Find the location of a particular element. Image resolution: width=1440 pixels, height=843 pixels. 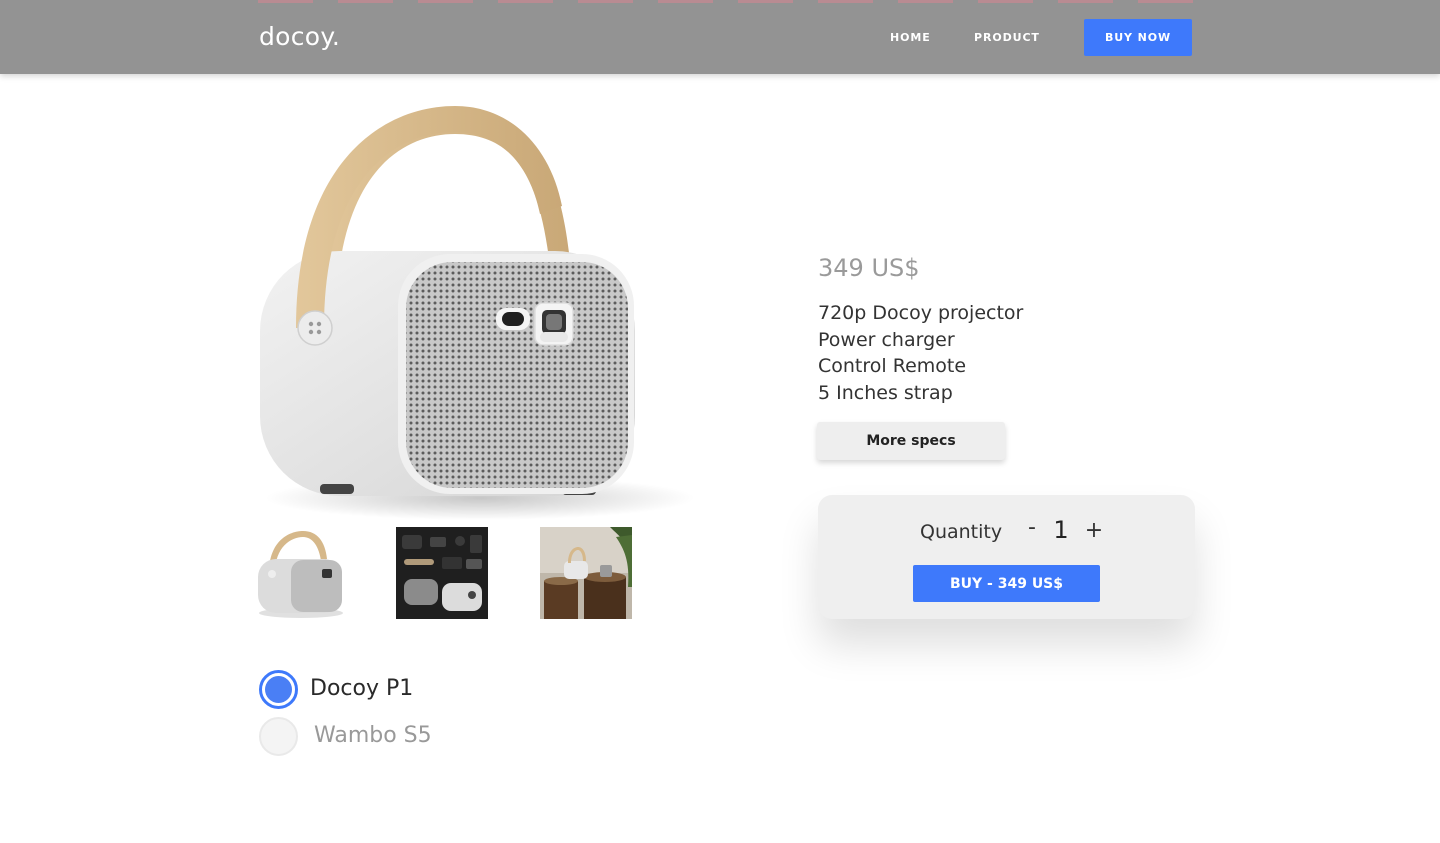

feature-item: 5 Inches strap is located at coordinates (885, 393).